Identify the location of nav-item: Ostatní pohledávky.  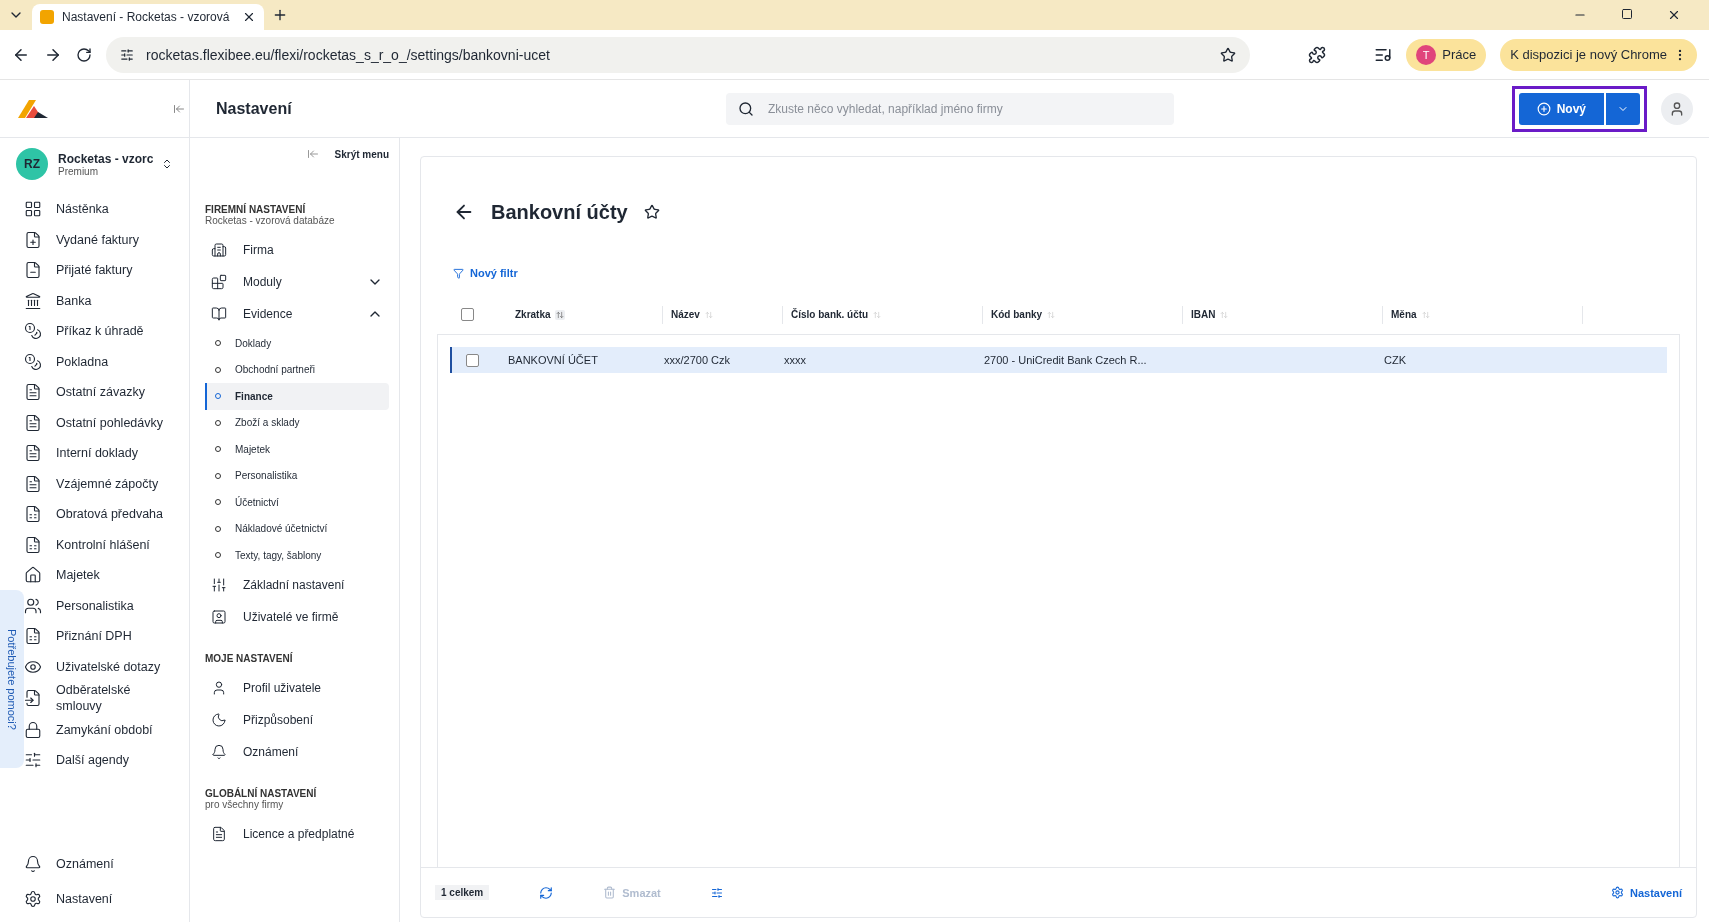
(106, 422).